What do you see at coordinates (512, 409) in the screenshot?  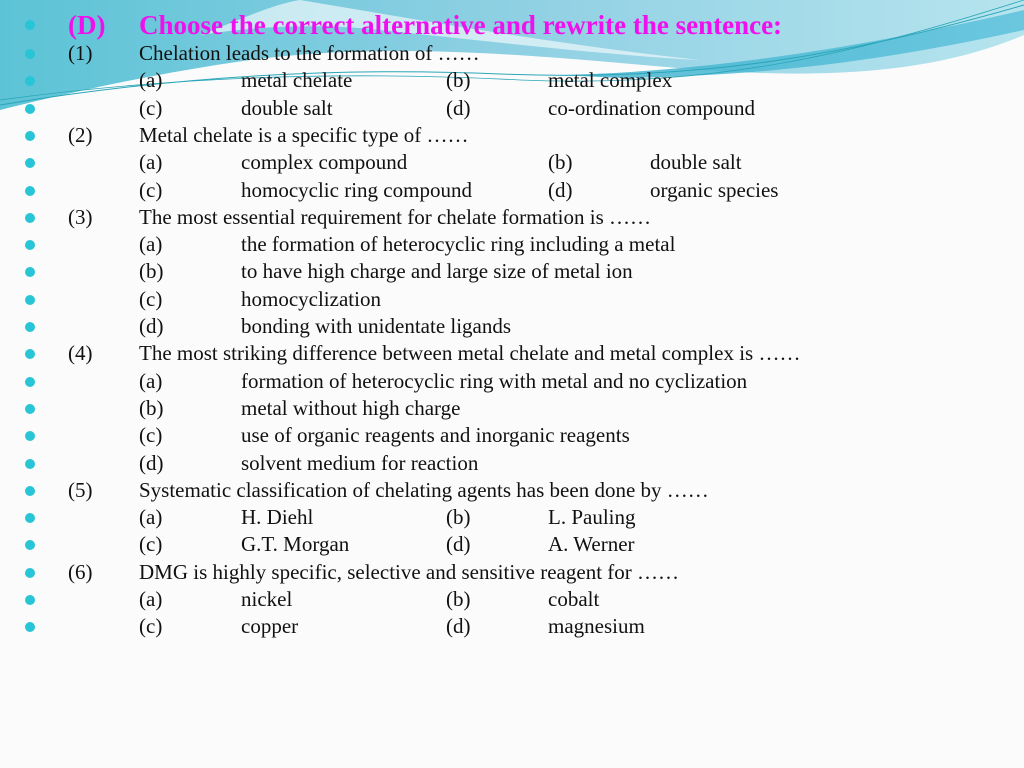 I see `option-row: (b) metal without high charge` at bounding box center [512, 409].